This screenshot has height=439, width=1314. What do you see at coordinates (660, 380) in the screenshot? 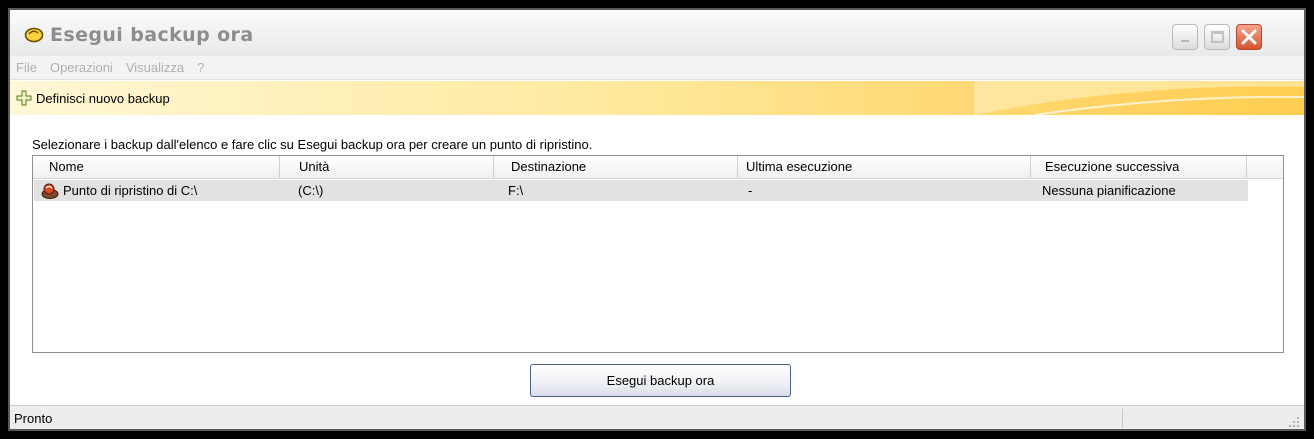
I see `run-backup-now-button: Esegui backup ora` at bounding box center [660, 380].